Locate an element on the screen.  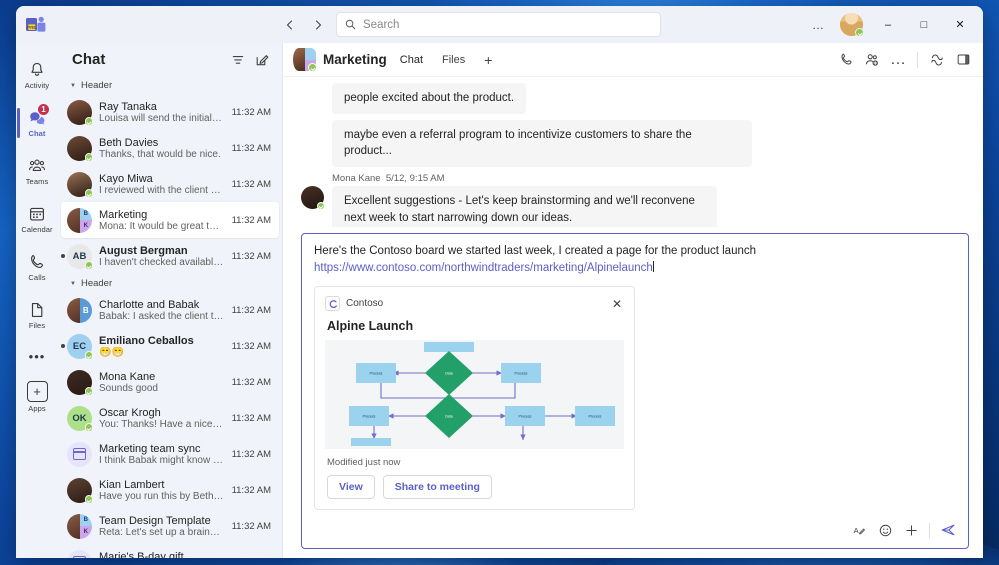
avatar-image is located at coordinates (73, 220).